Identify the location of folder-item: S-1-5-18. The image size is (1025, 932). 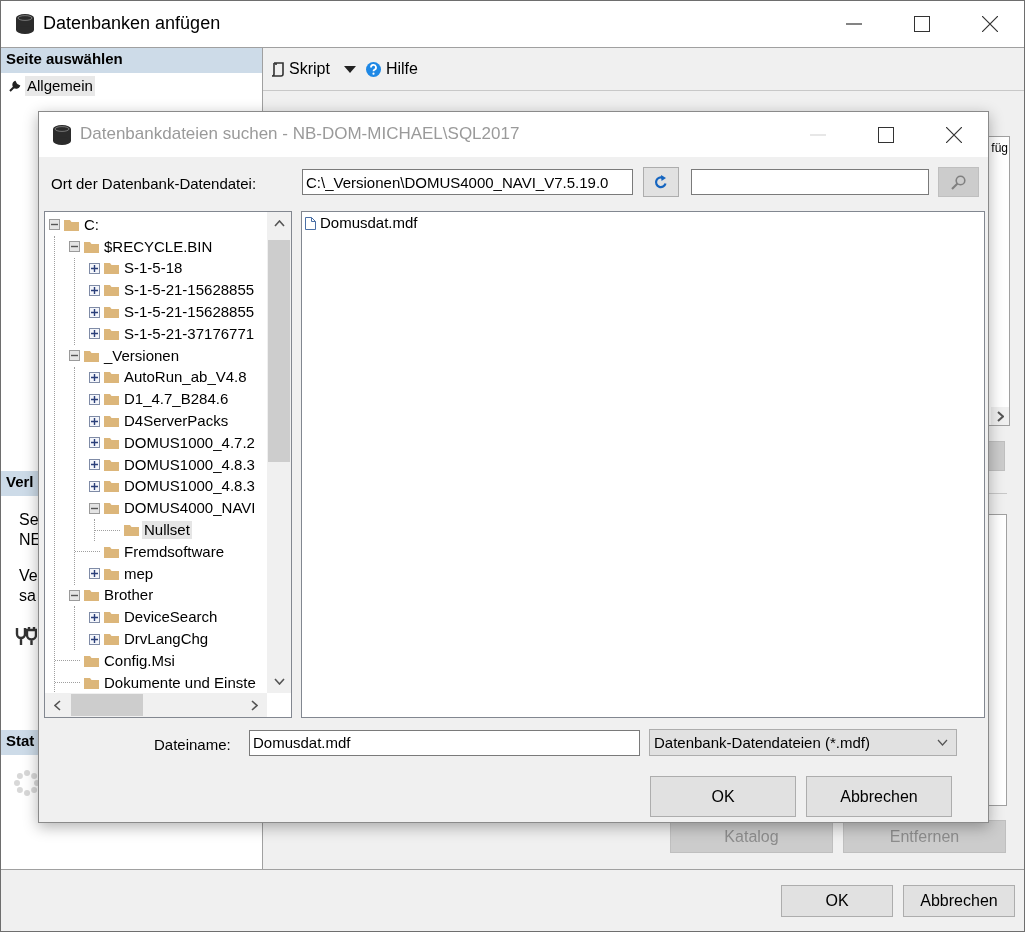
(153, 268).